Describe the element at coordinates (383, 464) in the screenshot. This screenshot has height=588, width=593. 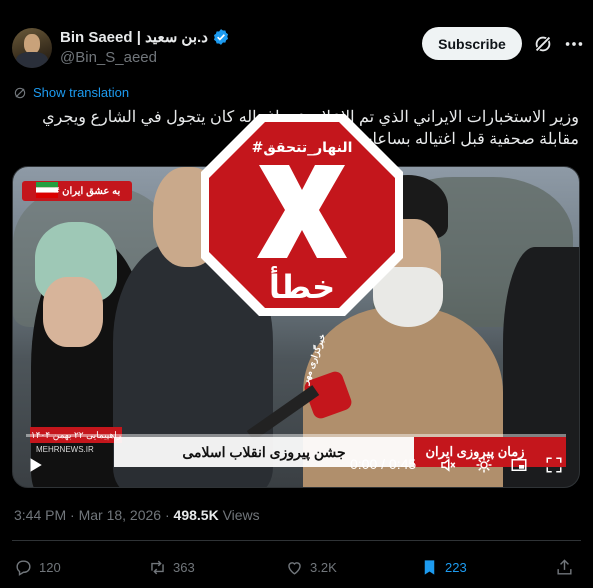
I see `video-time: 0:00 / 0:45` at that location.